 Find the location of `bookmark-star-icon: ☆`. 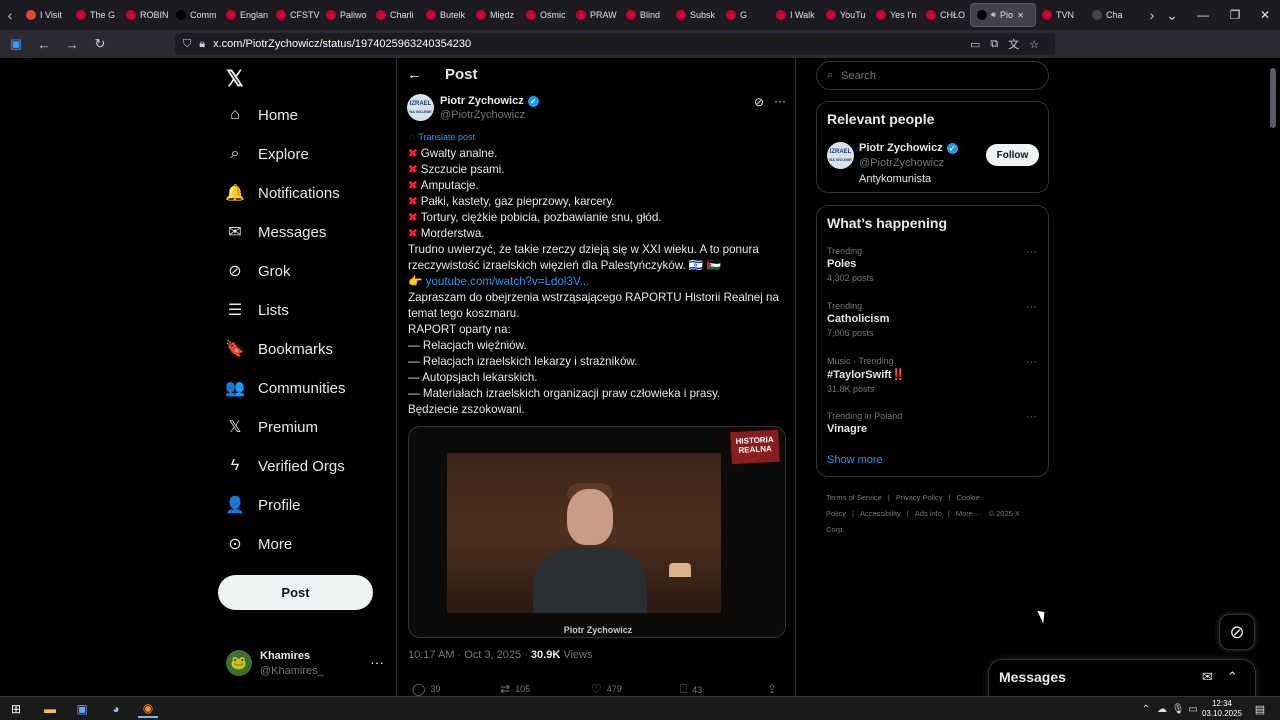

bookmark-star-icon: ☆ is located at coordinates (1034, 44).